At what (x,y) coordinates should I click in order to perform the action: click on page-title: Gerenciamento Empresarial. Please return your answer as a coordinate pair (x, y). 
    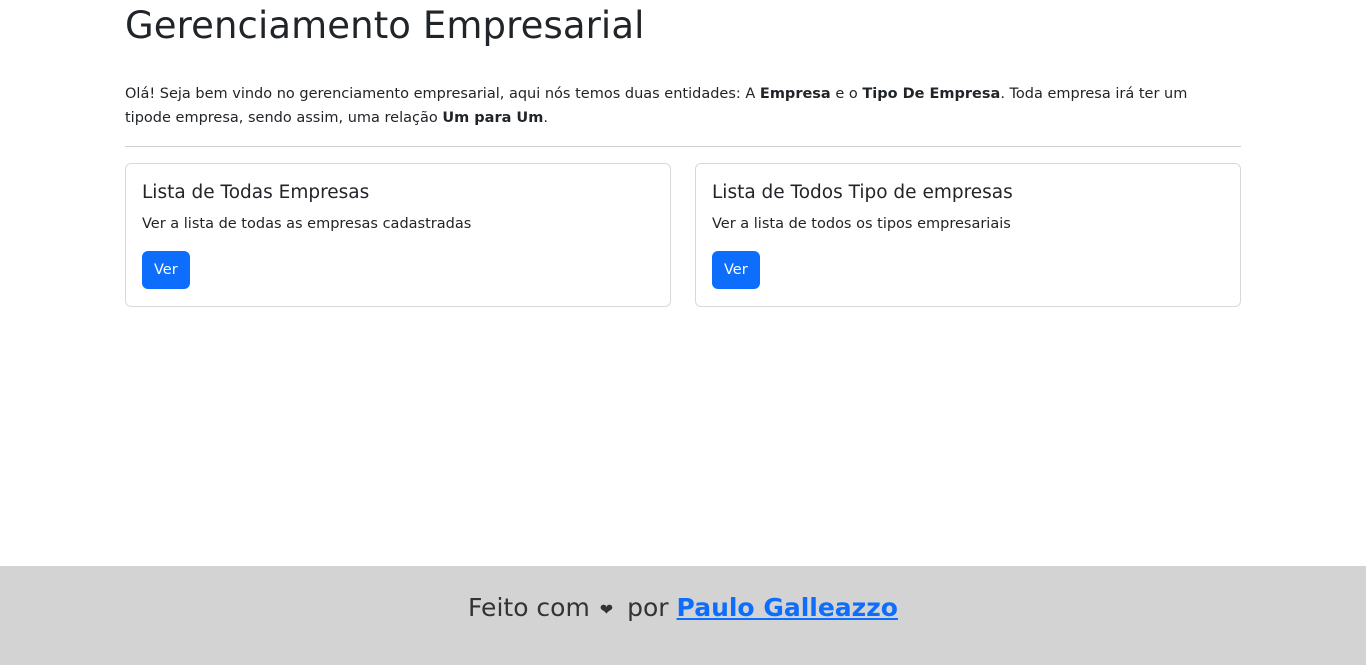
    Looking at the image, I should click on (385, 25).